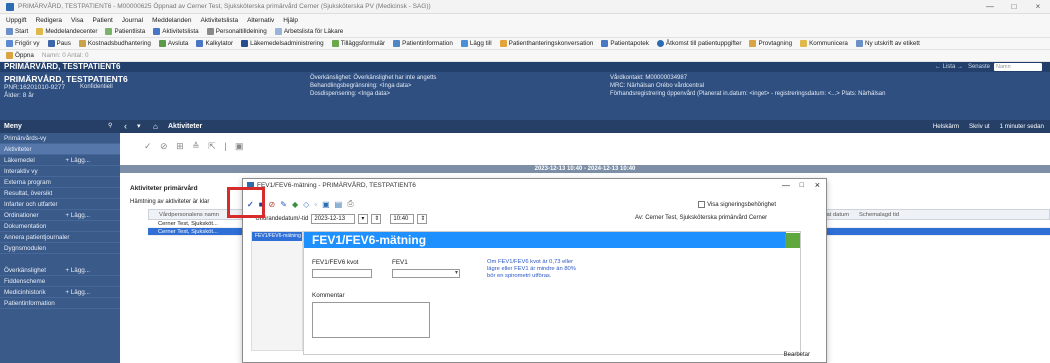 This screenshot has height=363, width=1050. Describe the element at coordinates (77, 20) in the screenshot. I see `menu-visa: Visa` at that location.